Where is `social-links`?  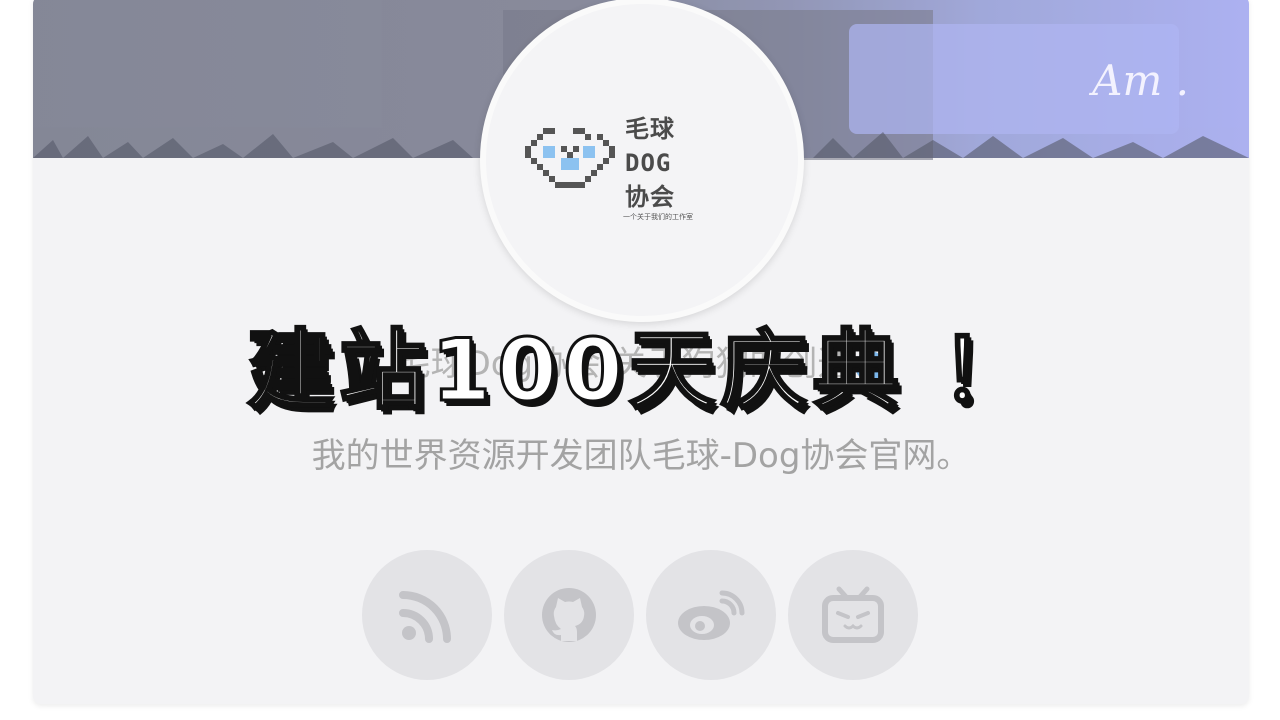
social-links is located at coordinates (640, 615).